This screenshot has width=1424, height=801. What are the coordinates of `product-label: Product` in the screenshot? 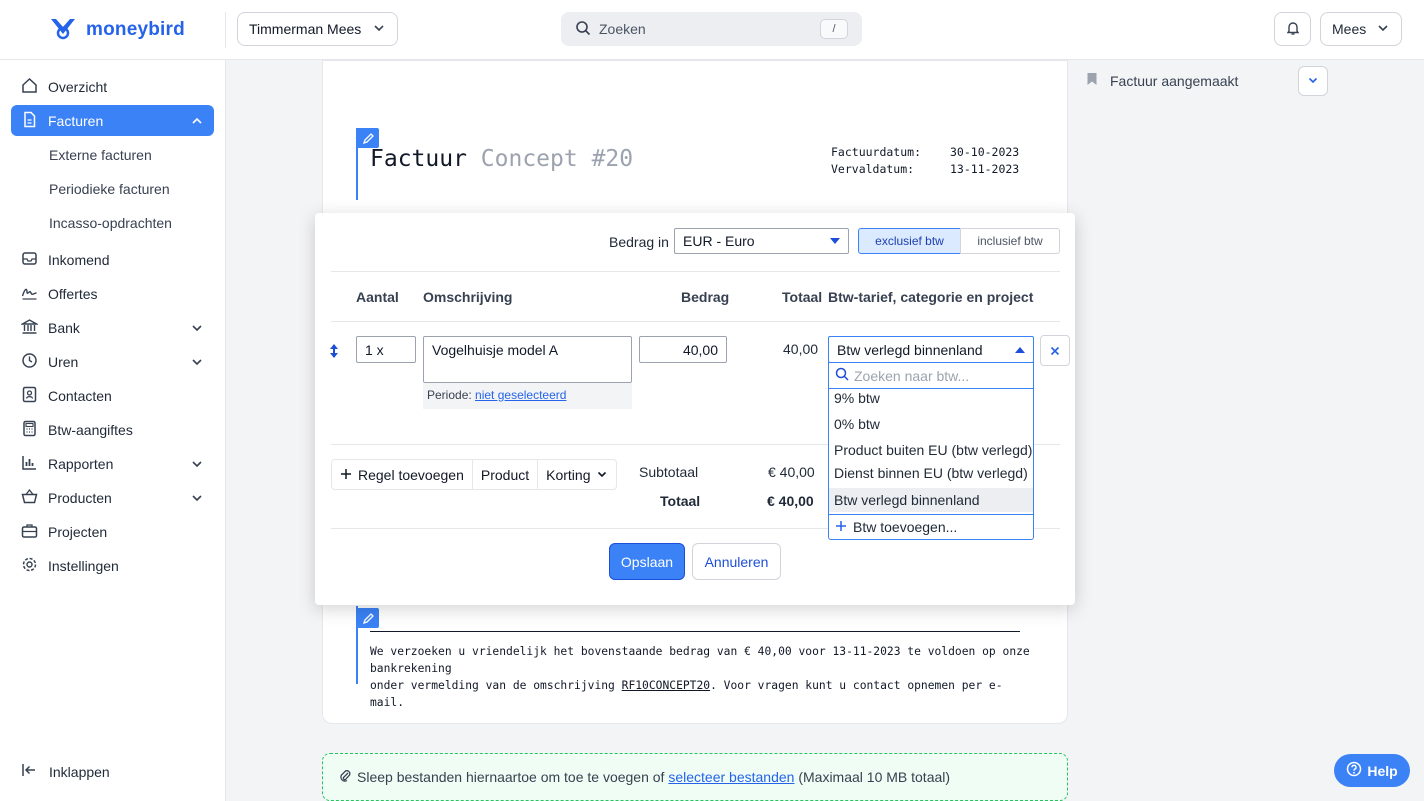 It's located at (505, 474).